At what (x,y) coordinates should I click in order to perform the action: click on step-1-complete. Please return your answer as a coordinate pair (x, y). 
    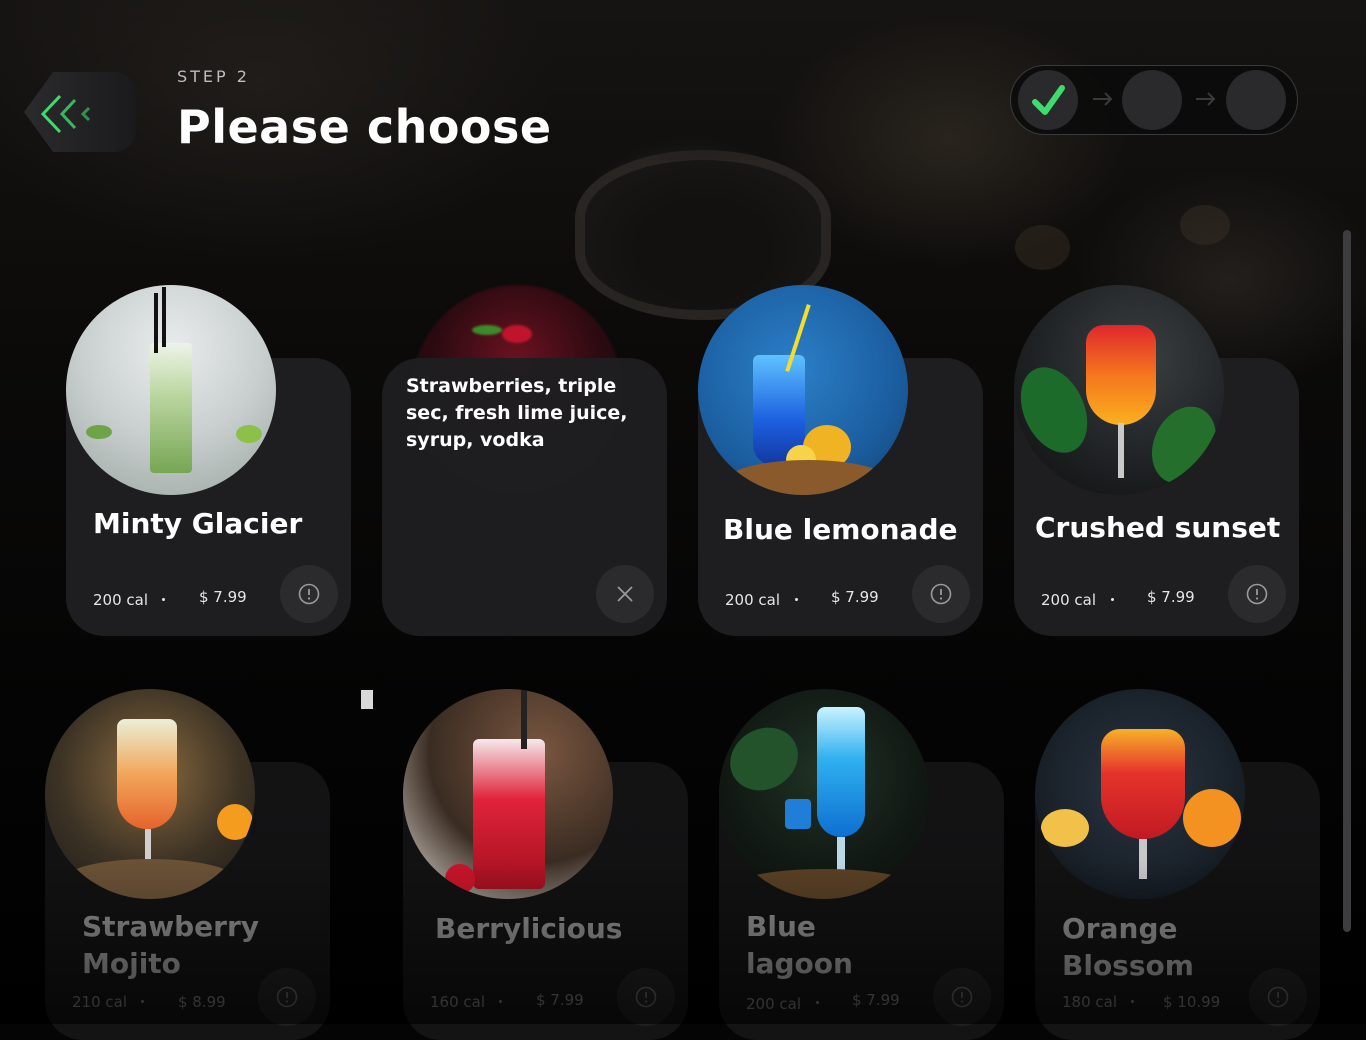
    Looking at the image, I should click on (1048, 100).